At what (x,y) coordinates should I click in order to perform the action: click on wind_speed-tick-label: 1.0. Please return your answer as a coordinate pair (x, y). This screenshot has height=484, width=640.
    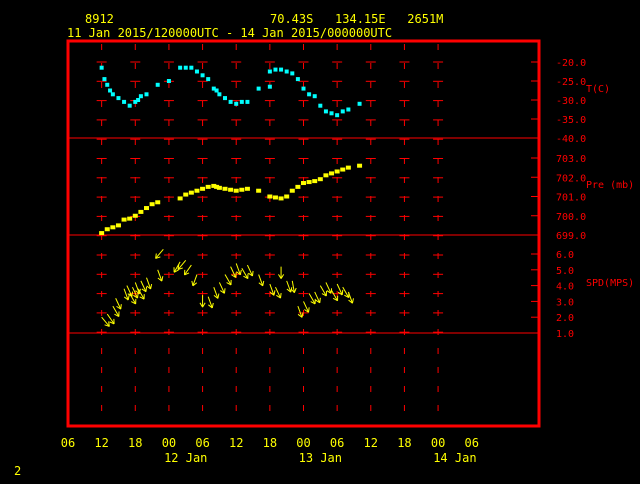
    Looking at the image, I should click on (565, 334).